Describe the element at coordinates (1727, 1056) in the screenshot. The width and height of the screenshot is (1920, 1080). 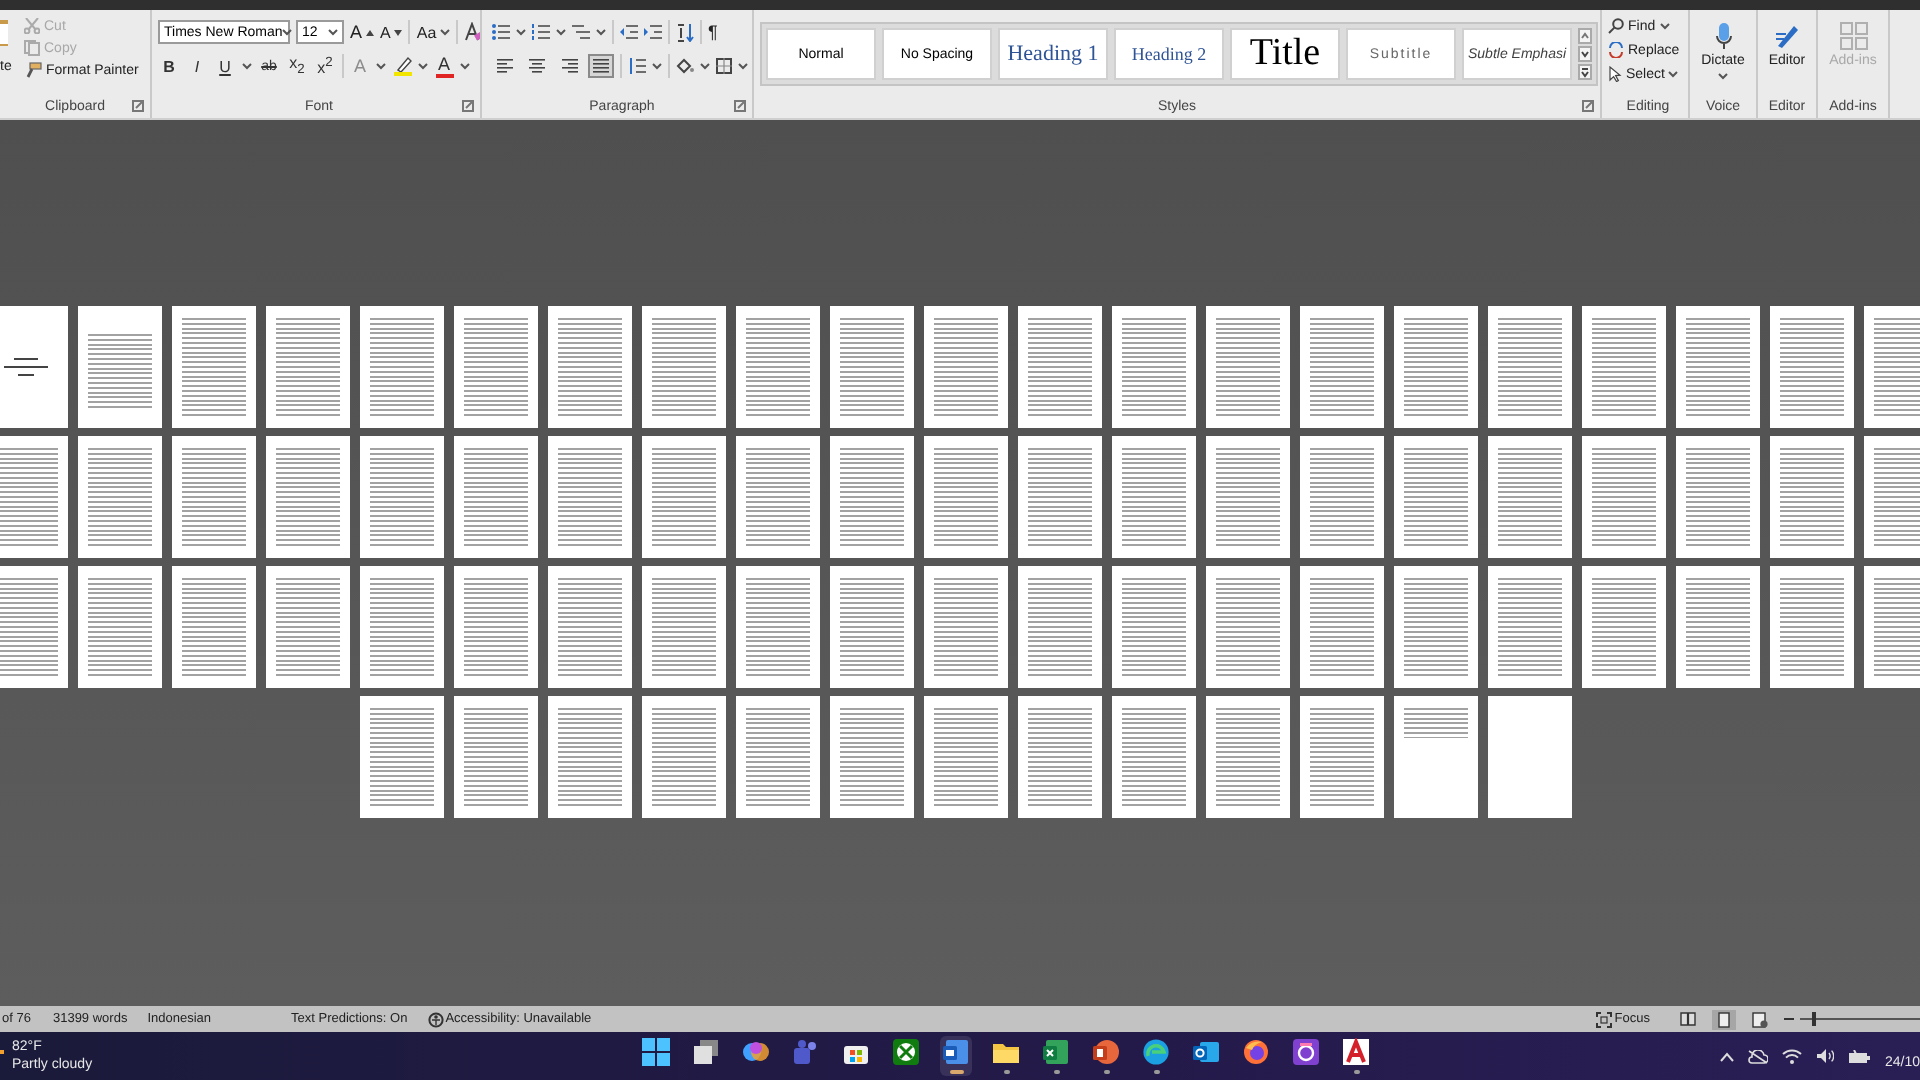
I see `chevron-up-icon` at that location.